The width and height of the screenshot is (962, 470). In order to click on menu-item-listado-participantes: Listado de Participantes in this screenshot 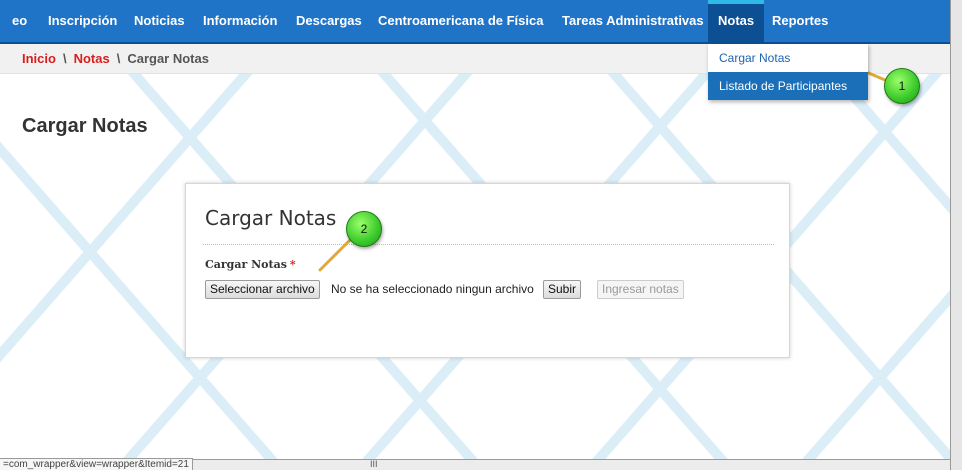, I will do `click(788, 86)`.